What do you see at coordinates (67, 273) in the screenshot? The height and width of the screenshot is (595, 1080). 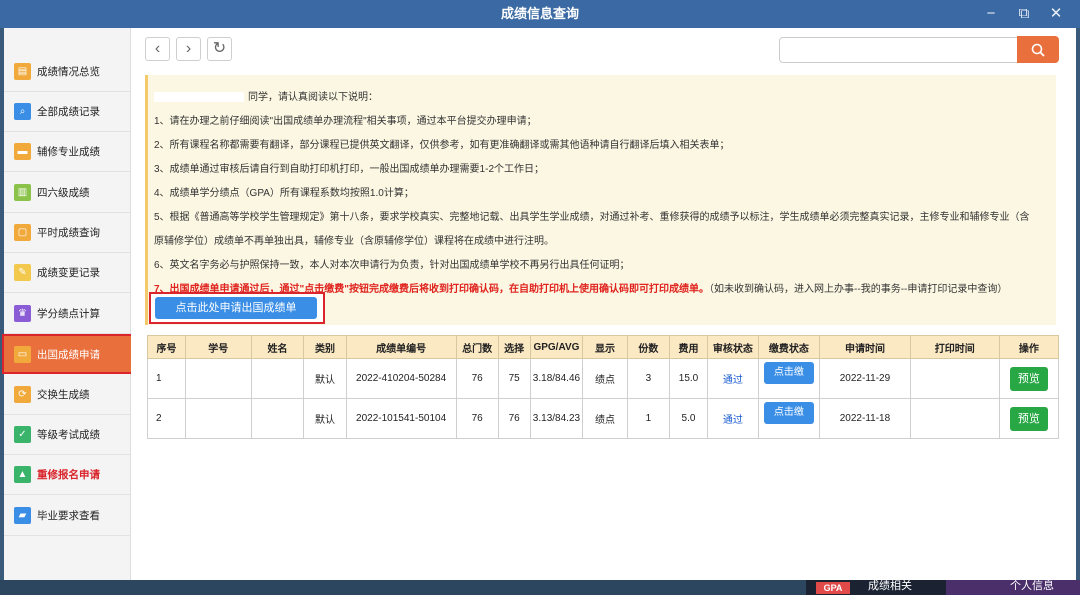 I see `sidebar-item-changes: ✎ 成绩变更记录` at bounding box center [67, 273].